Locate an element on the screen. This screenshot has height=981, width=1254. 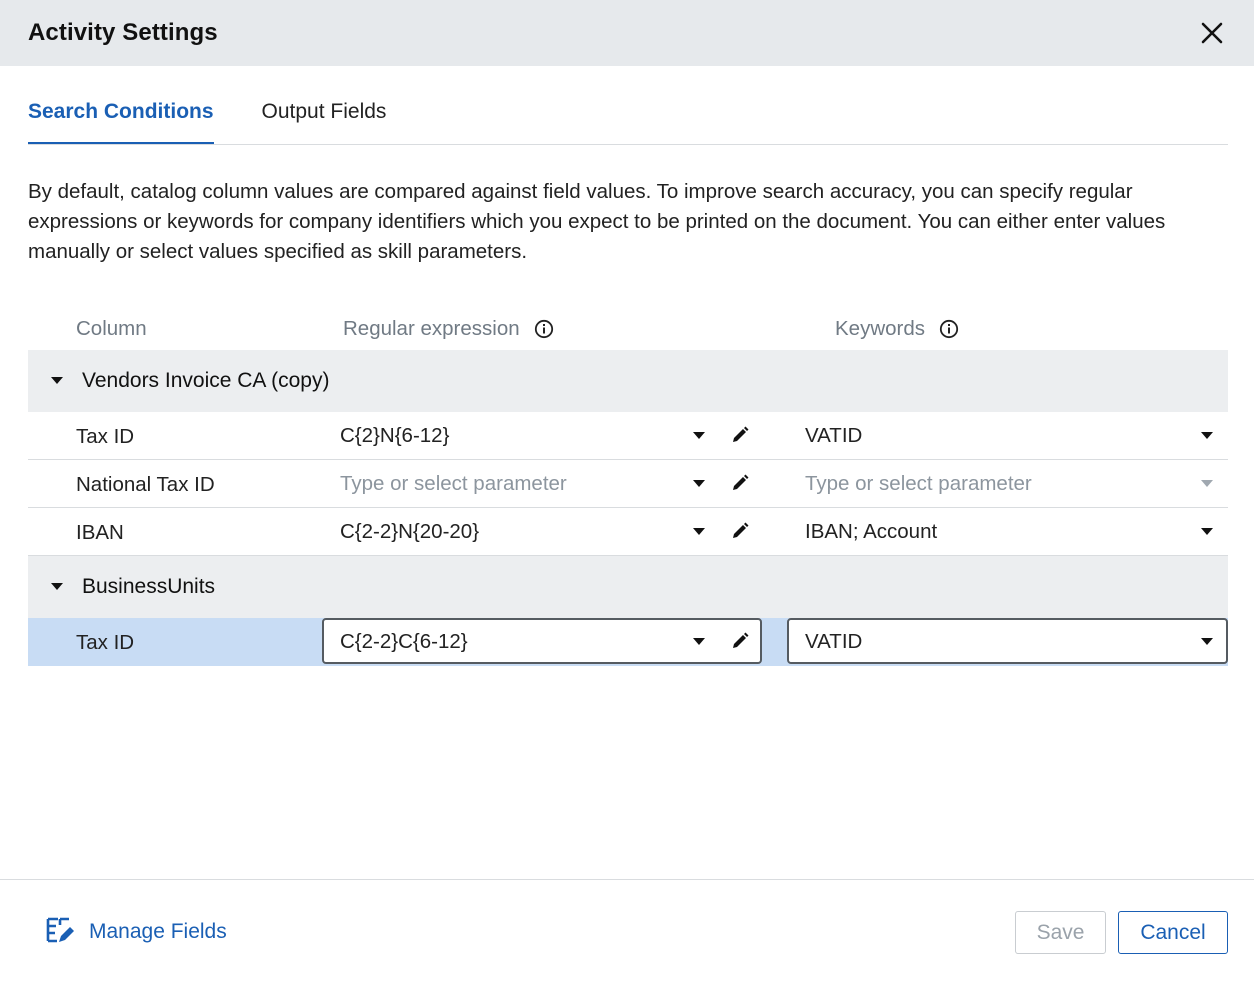
dialog-header: Activity Settings is located at coordinates (627, 33).